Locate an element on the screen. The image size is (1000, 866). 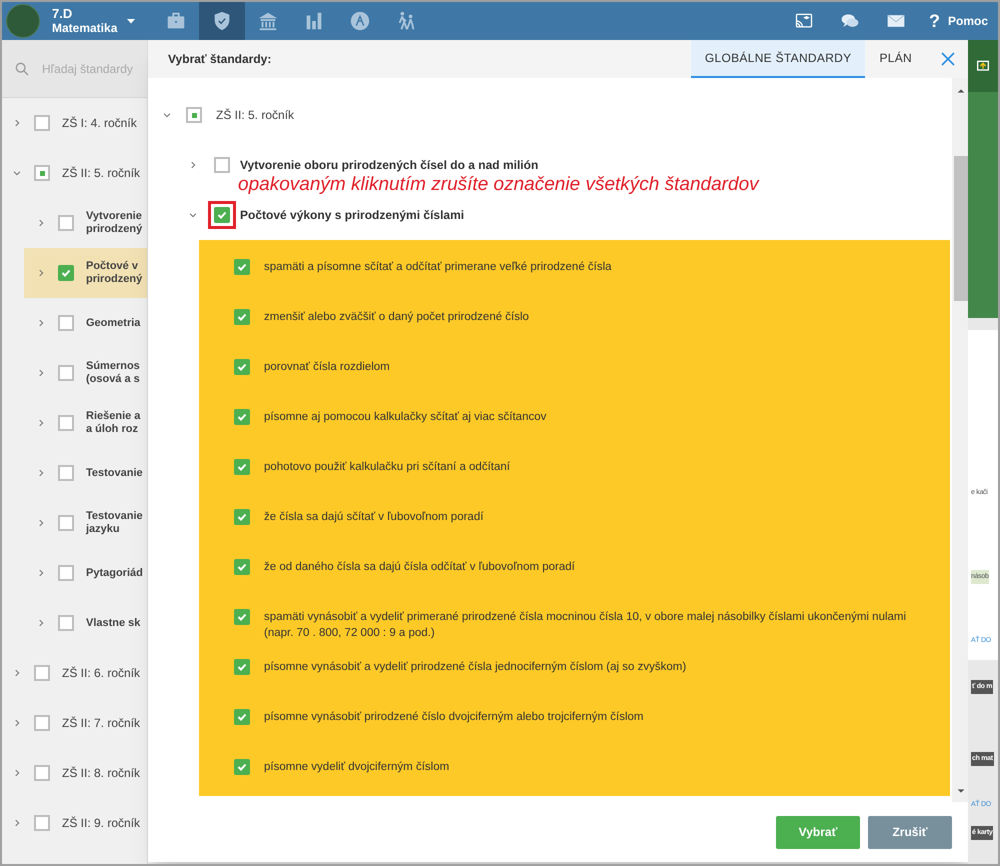
class-selector: 7.D Matematika is located at coordinates (95, 21).